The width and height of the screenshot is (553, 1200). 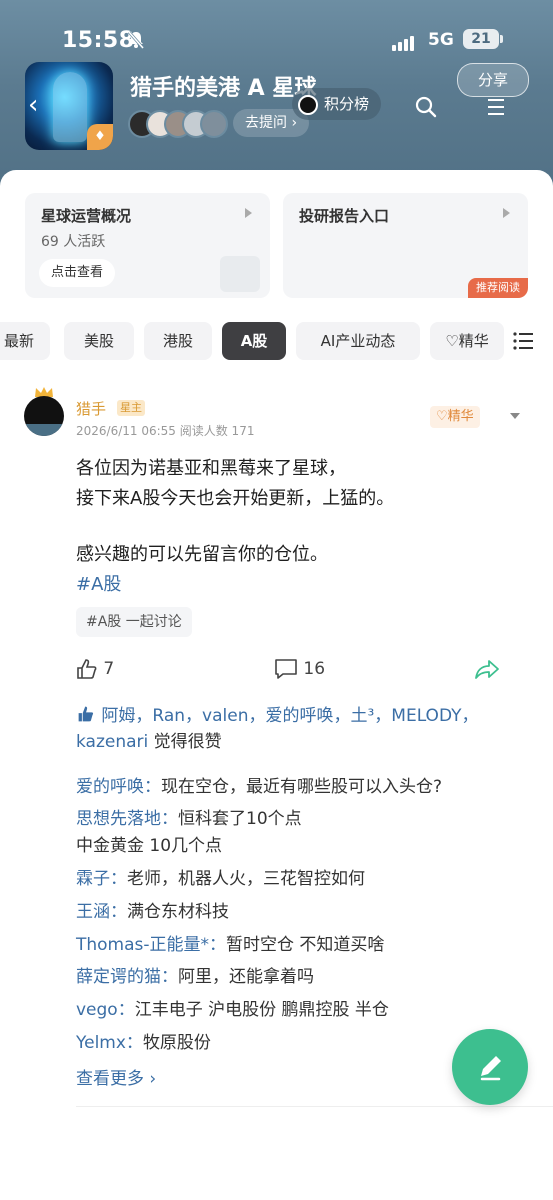 What do you see at coordinates (127, 977) in the screenshot?
I see `comment-user: 薛定谔的猫：` at bounding box center [127, 977].